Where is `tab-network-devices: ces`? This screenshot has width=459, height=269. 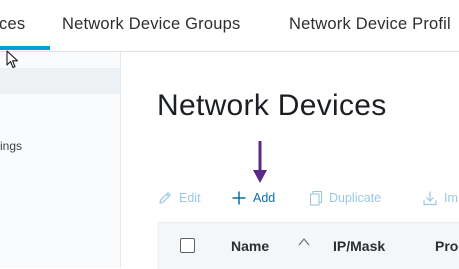
tab-network-devices: ces is located at coordinates (12, 24).